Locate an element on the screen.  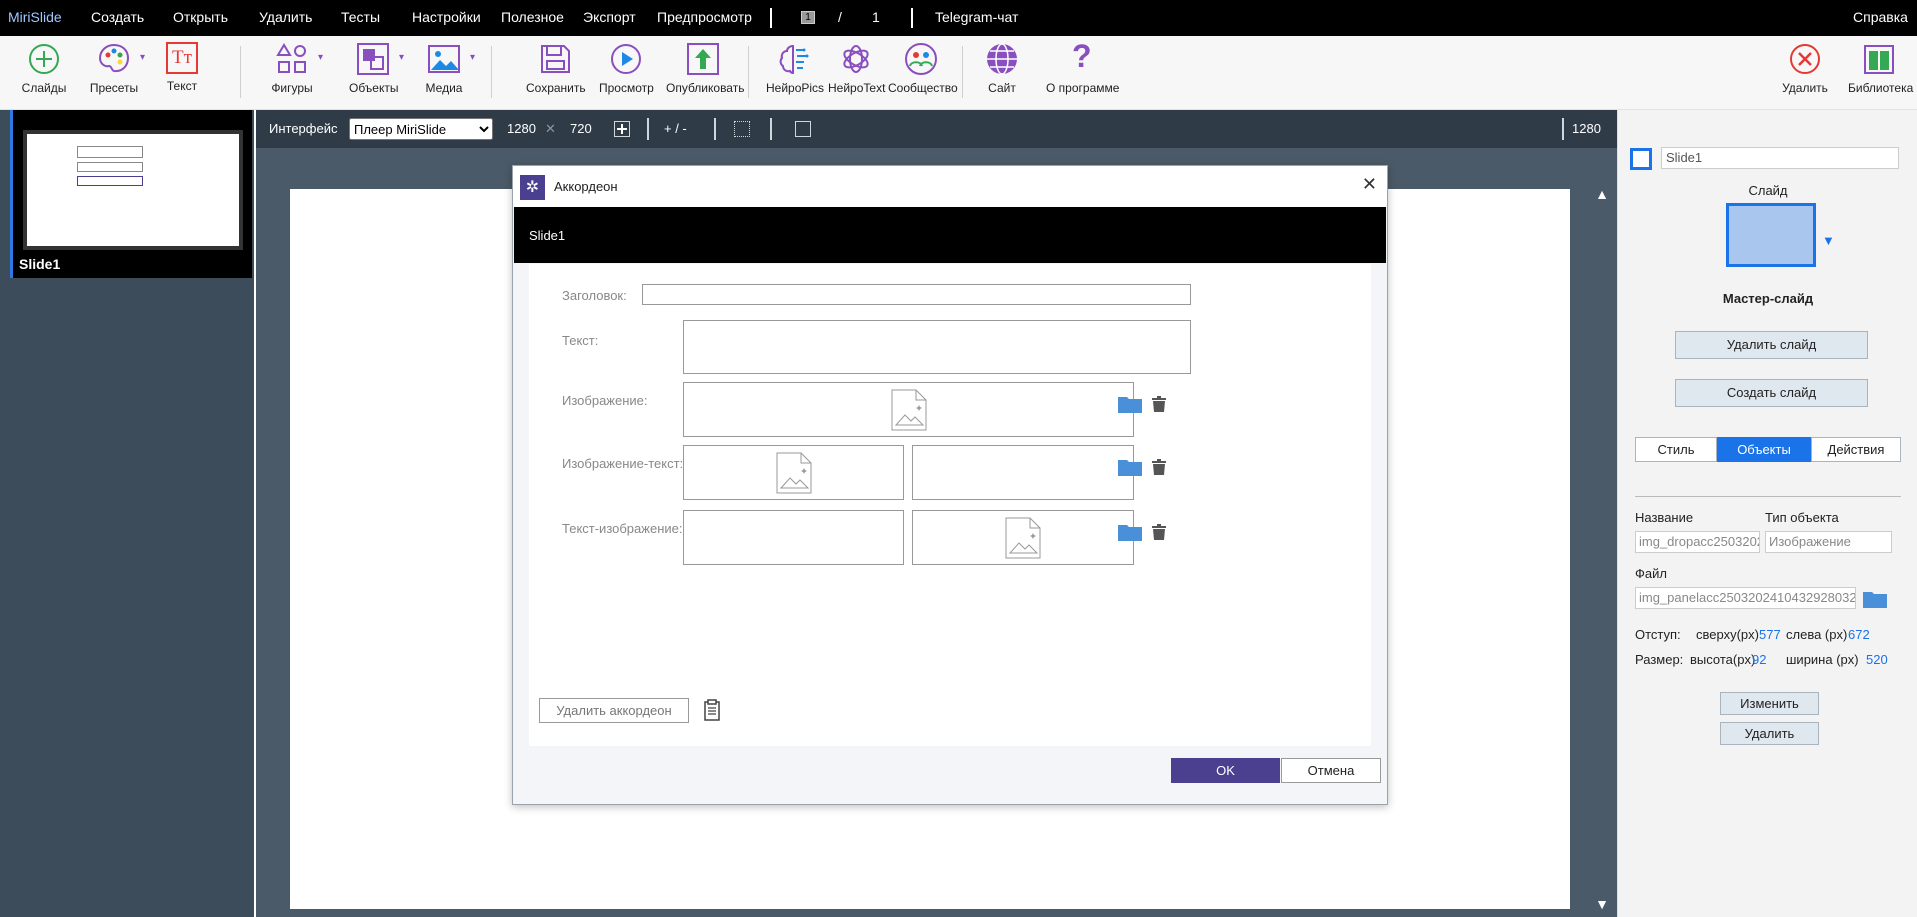
page-current-input: 1 is located at coordinates (808, 17).